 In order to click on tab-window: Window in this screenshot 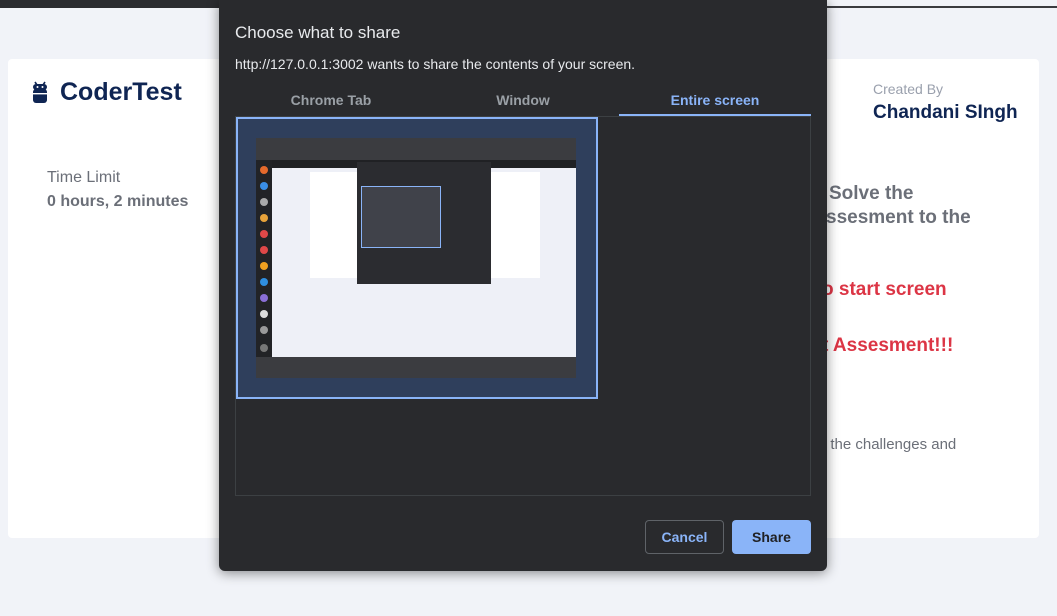, I will do `click(523, 101)`.